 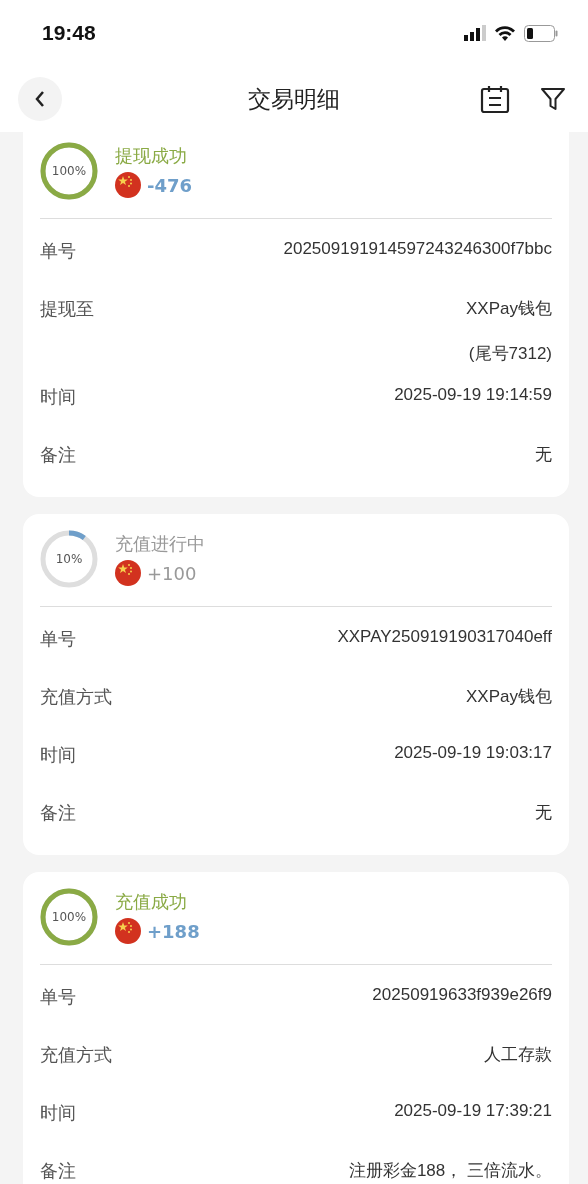 What do you see at coordinates (541, 33) in the screenshot?
I see `battery-icon` at bounding box center [541, 33].